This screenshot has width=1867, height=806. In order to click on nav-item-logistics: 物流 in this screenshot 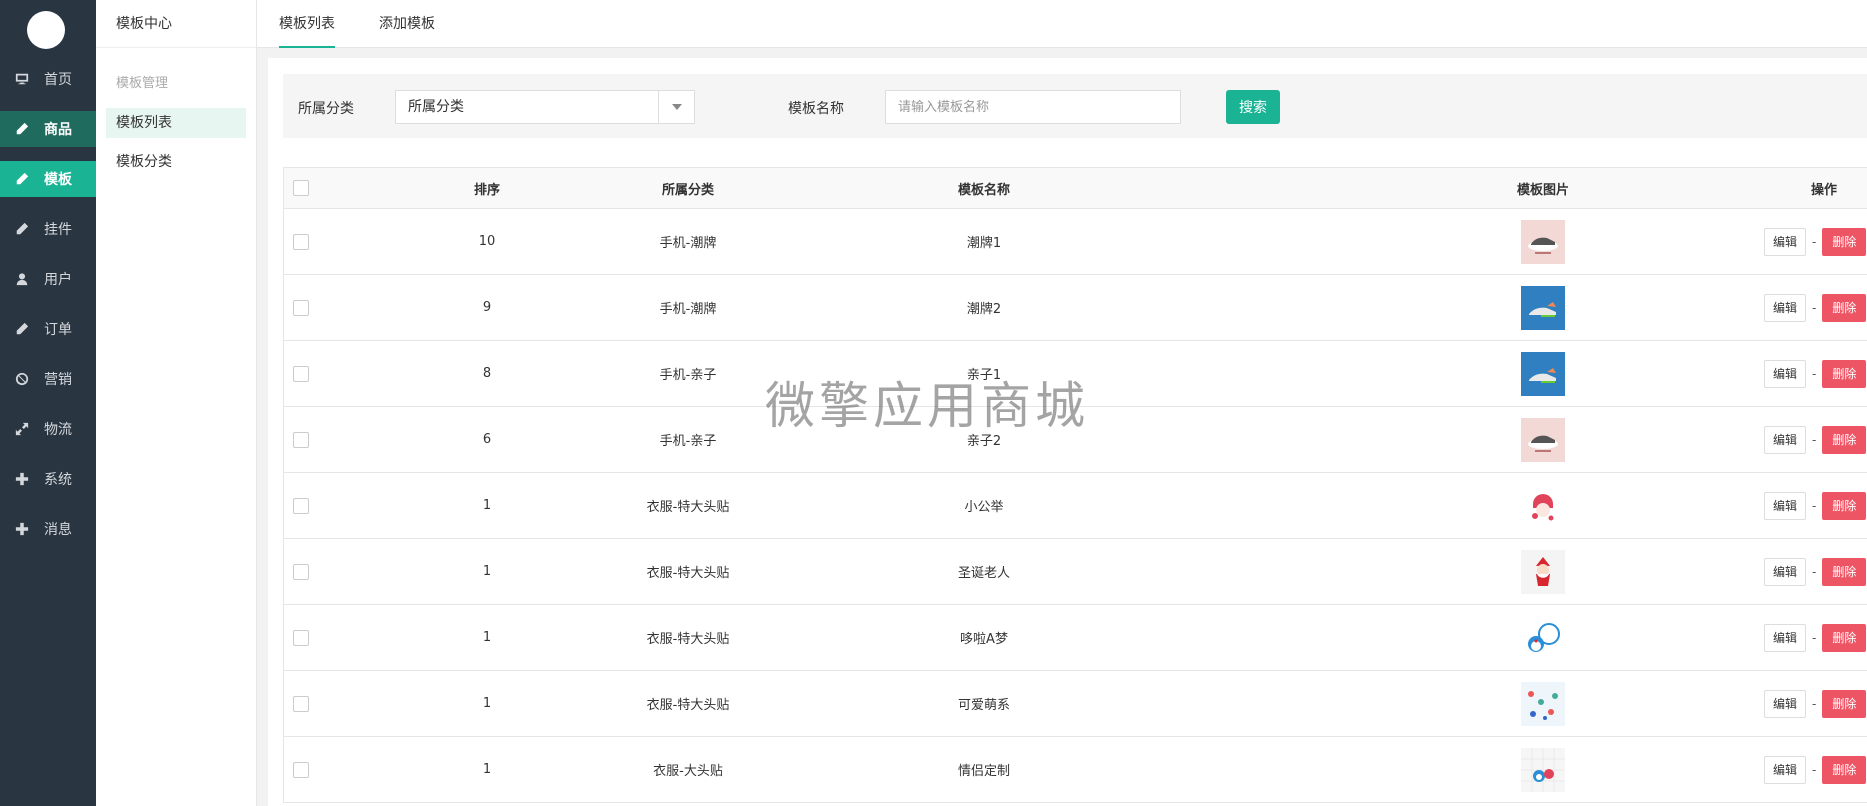, I will do `click(48, 429)`.